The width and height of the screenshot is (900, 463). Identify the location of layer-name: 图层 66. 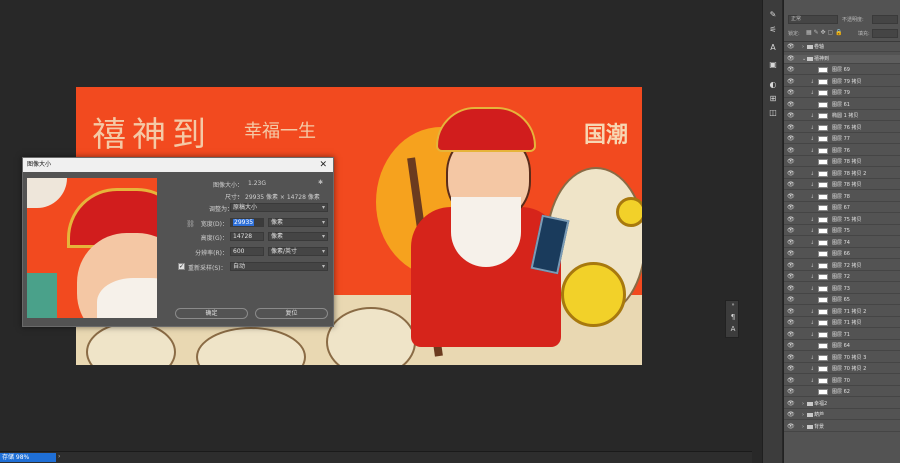
(841, 254).